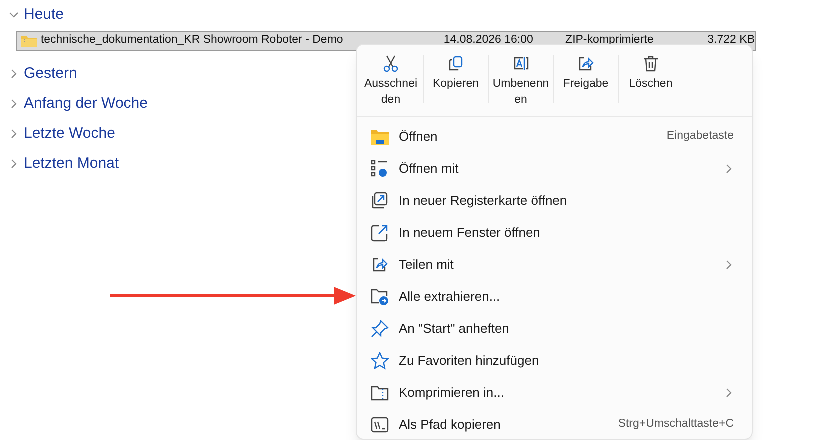 The width and height of the screenshot is (828, 440). Describe the element at coordinates (450, 425) in the screenshot. I see `menu-item-label: Als Pfad kopieren` at that location.